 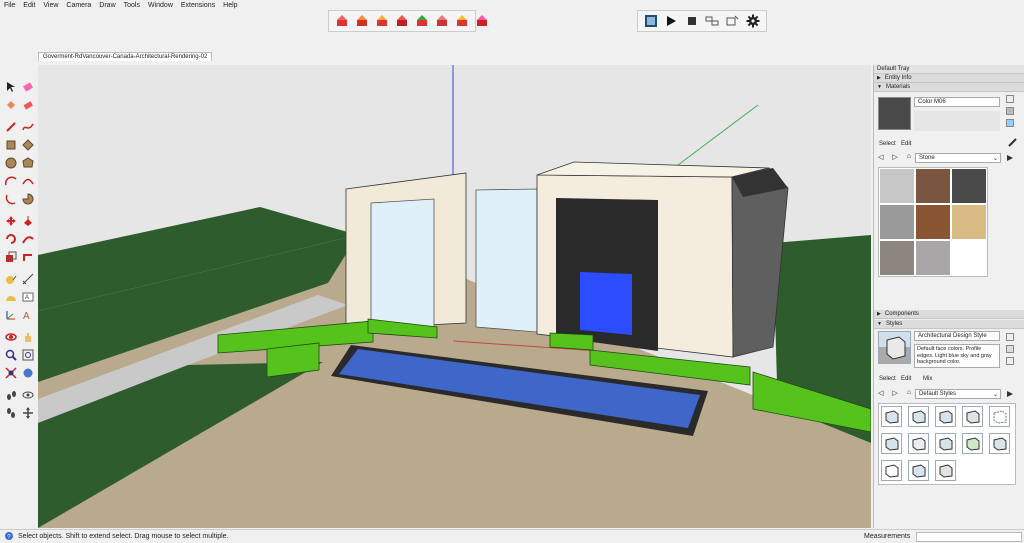 I want to click on material-library-dropdown: Stone ⌄, so click(x=958, y=158).